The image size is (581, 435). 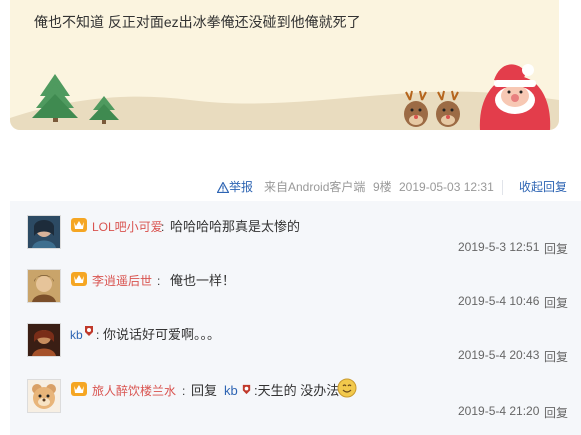 I want to click on post-date: 2019-05-03 12:31, so click(x=446, y=187).